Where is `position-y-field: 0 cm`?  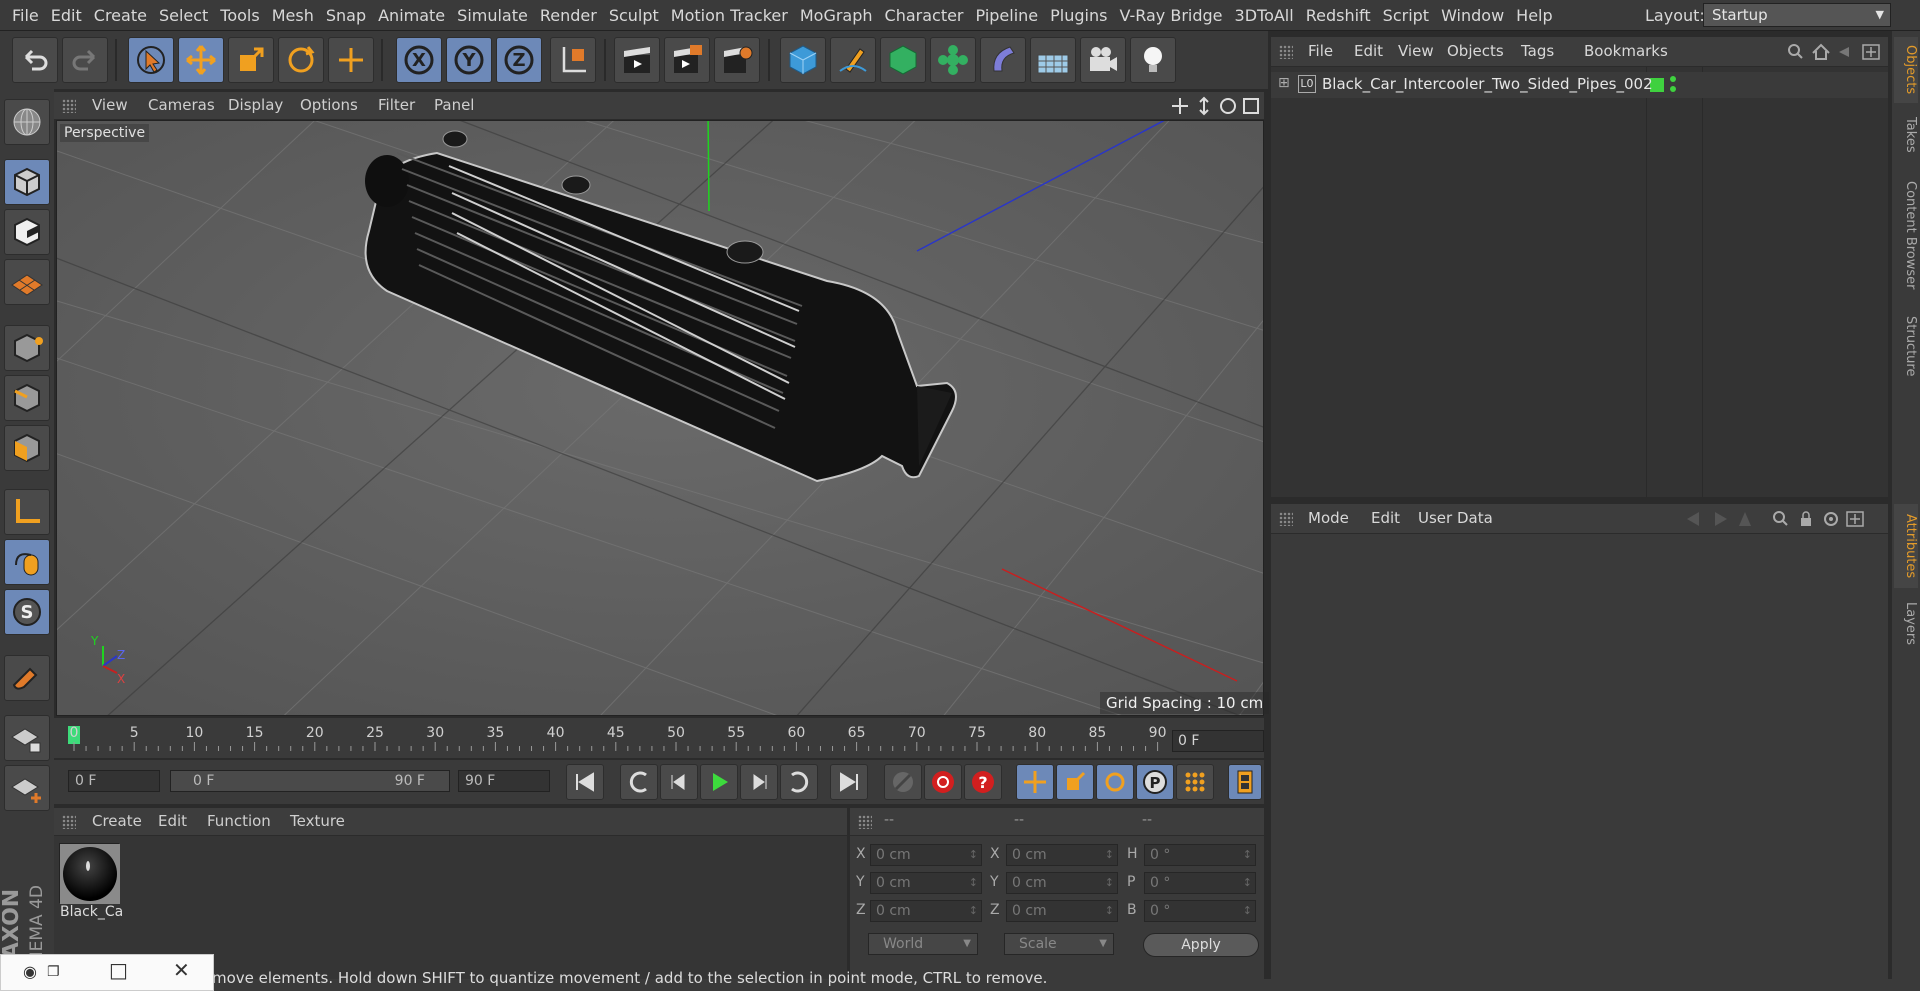
position-y-field: 0 cm is located at coordinates (926, 883).